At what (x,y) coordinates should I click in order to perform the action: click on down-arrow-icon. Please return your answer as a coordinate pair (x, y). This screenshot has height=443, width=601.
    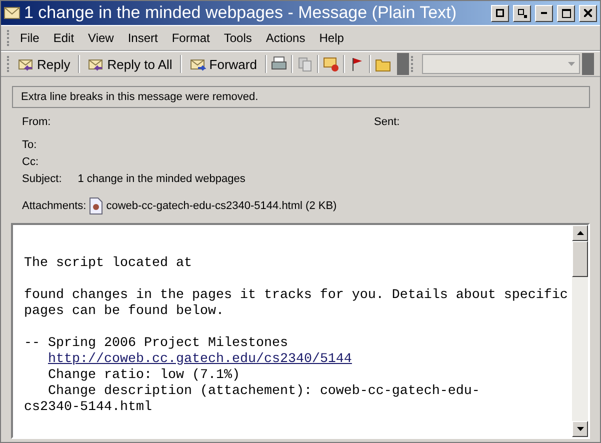
    Looking at the image, I should click on (580, 429).